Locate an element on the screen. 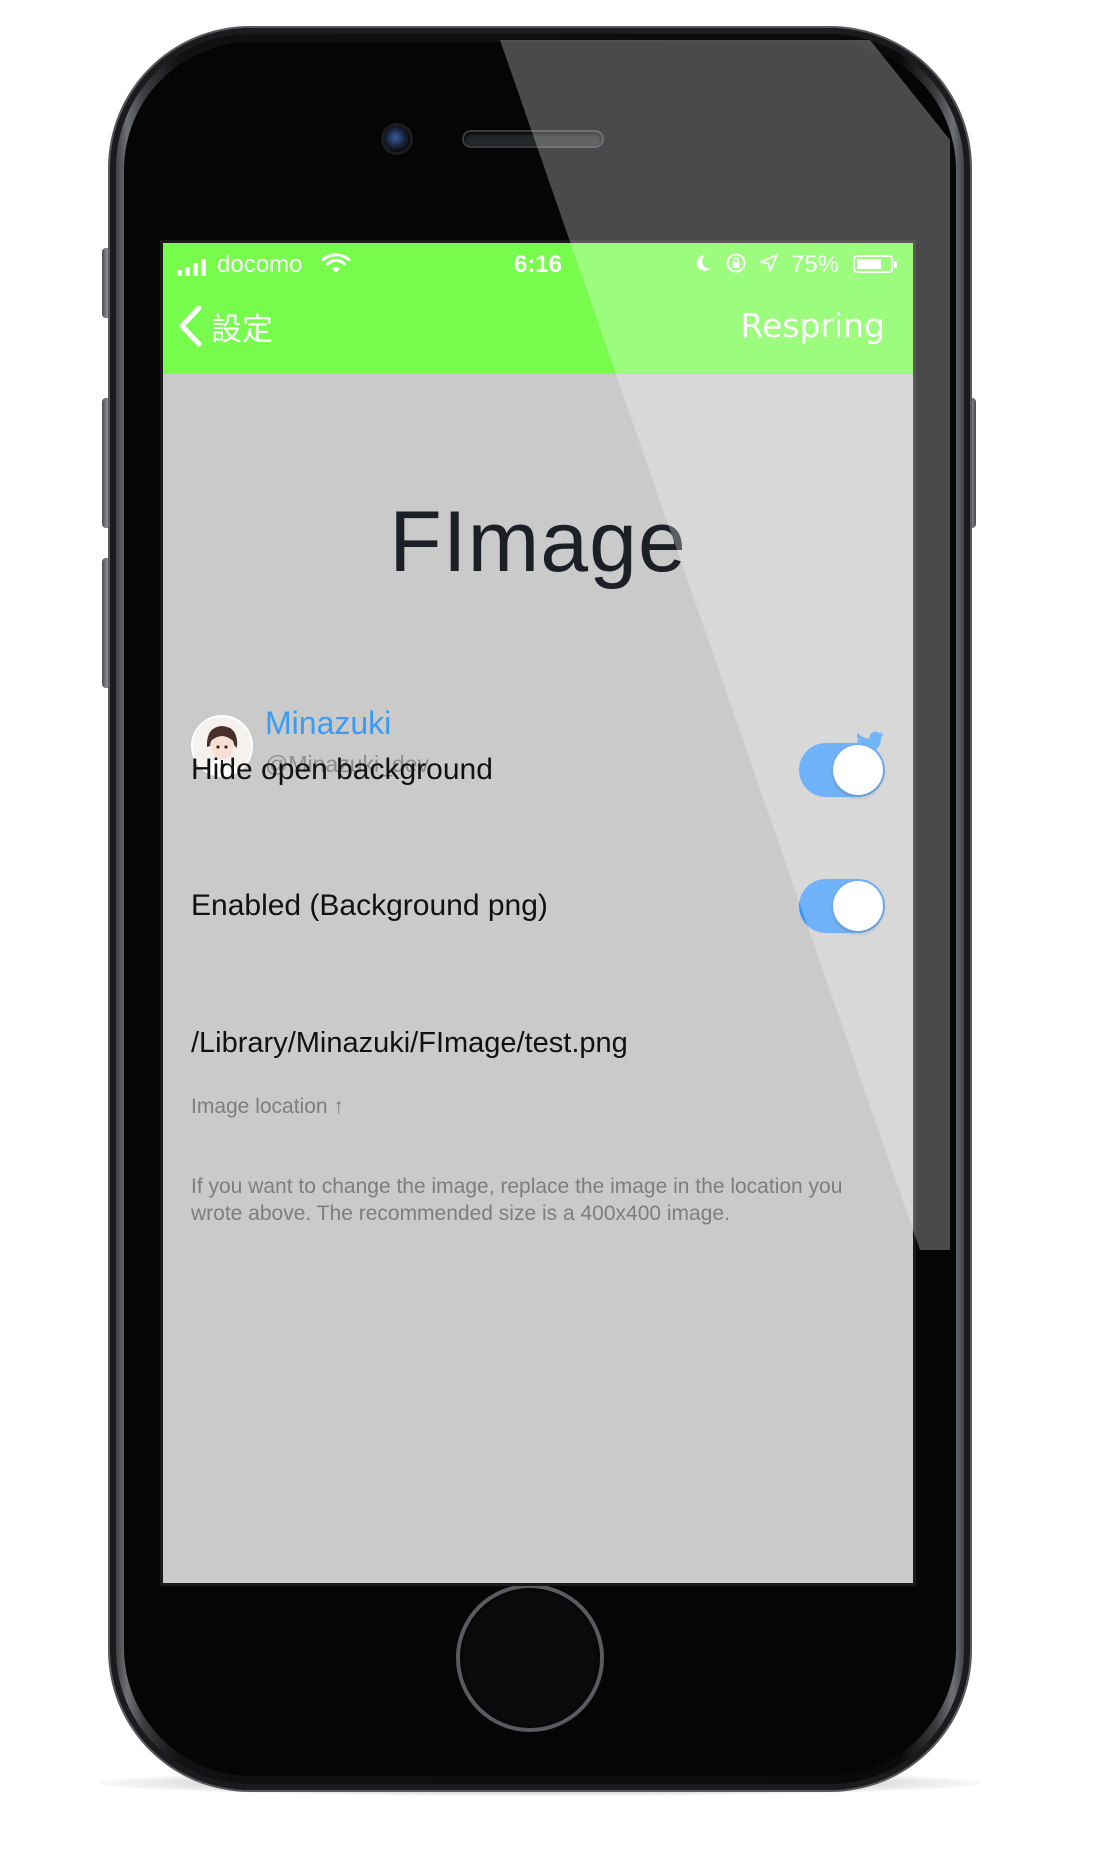  status-bar: docomo 6:16 75% is located at coordinates (538, 263).